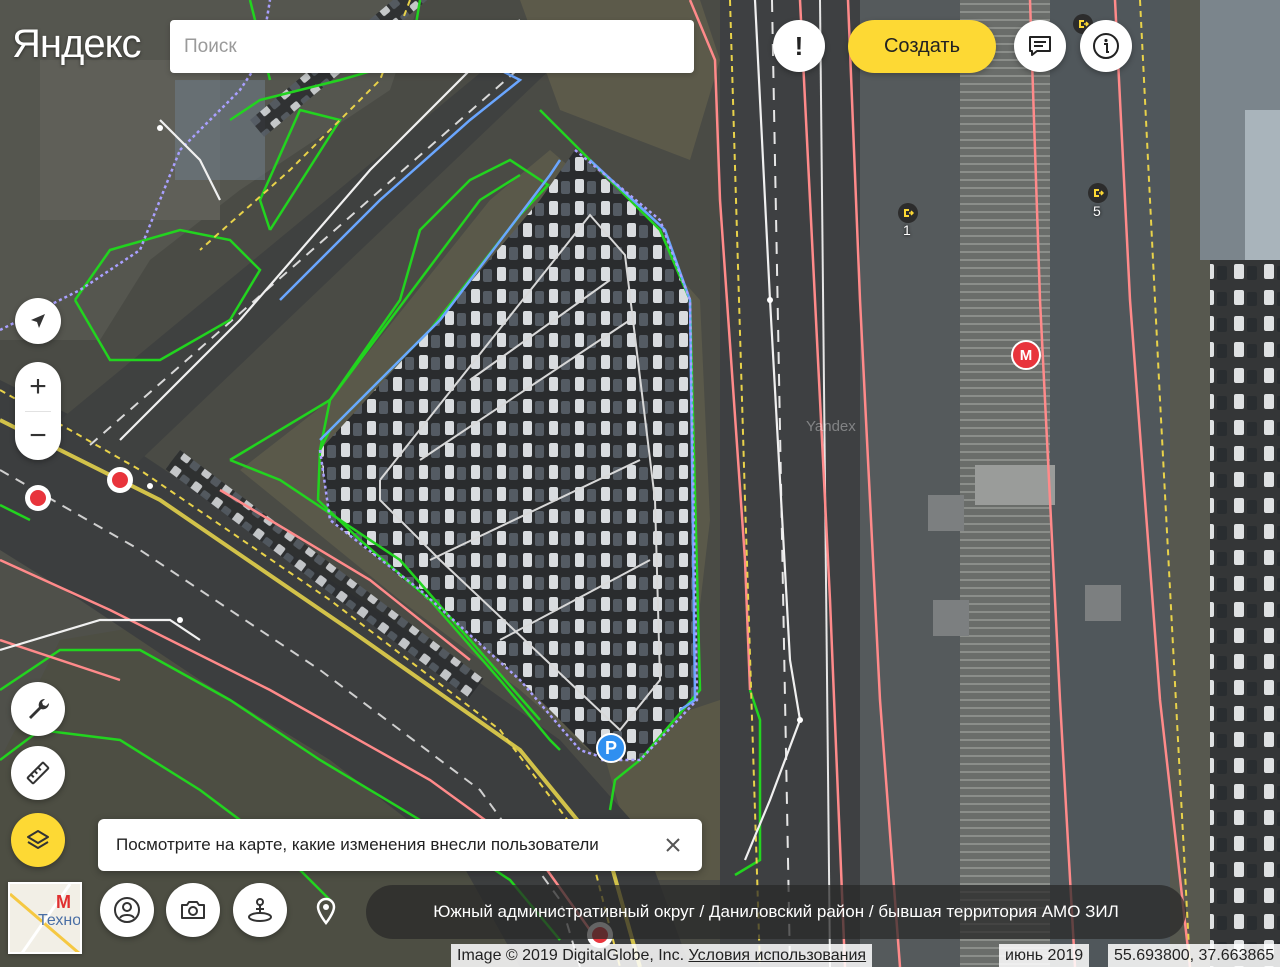 This screenshot has height=967, width=1280. I want to click on minimap: М Техно, so click(45, 918).